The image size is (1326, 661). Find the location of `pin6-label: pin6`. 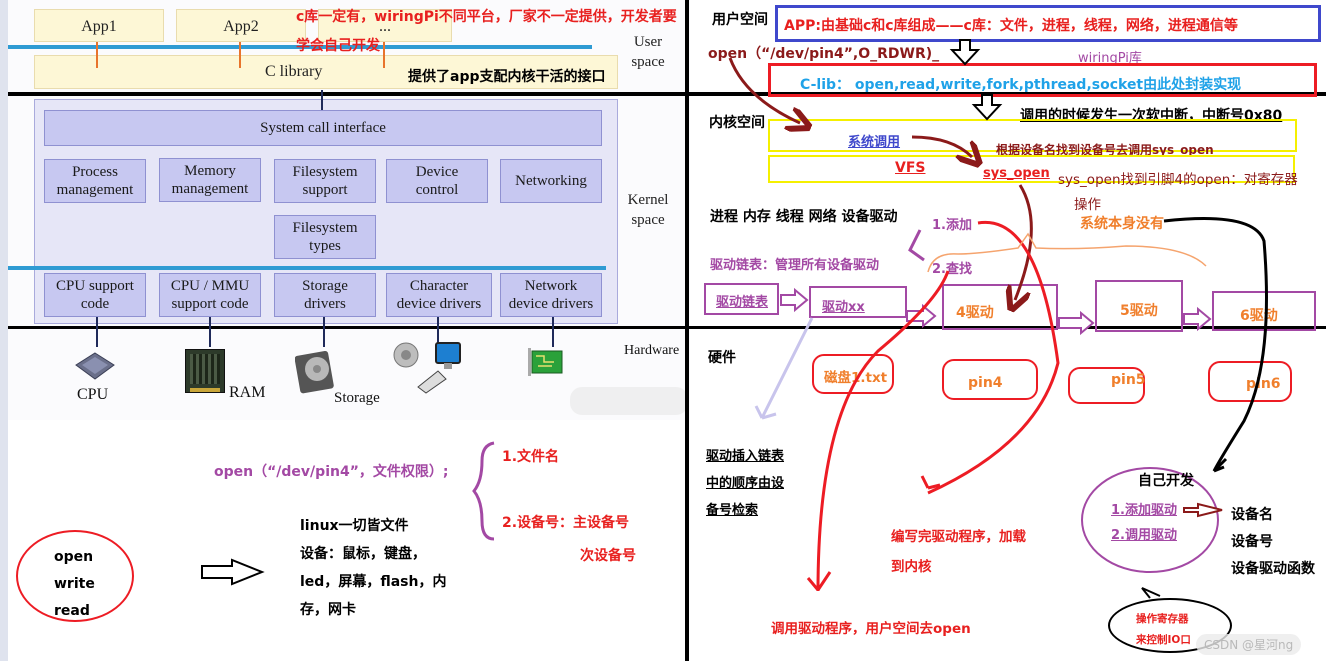

pin6-label: pin6 is located at coordinates (1263, 384).